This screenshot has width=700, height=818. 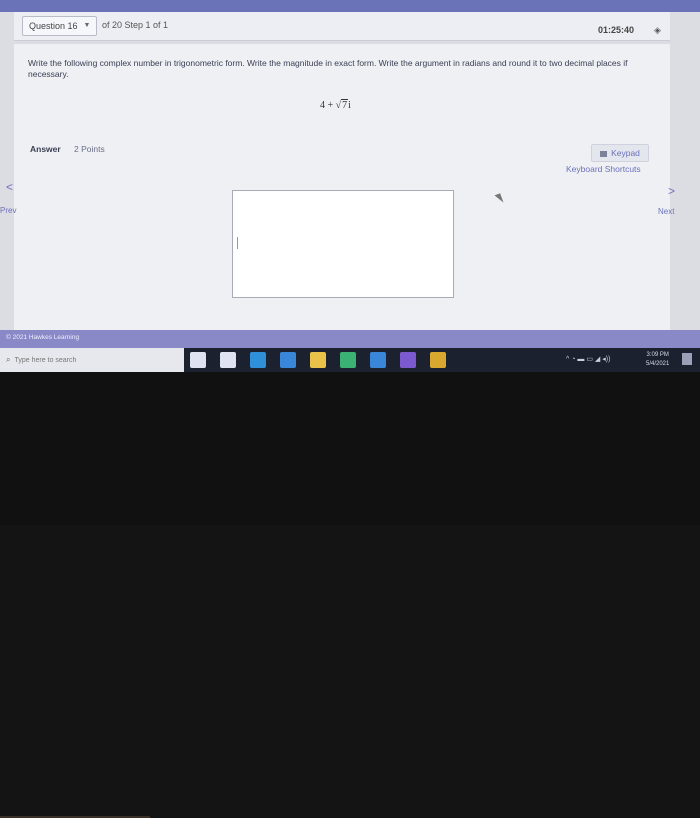 What do you see at coordinates (603, 169) in the screenshot?
I see `keyboard-shortcuts-link: Keyboard Shortcuts` at bounding box center [603, 169].